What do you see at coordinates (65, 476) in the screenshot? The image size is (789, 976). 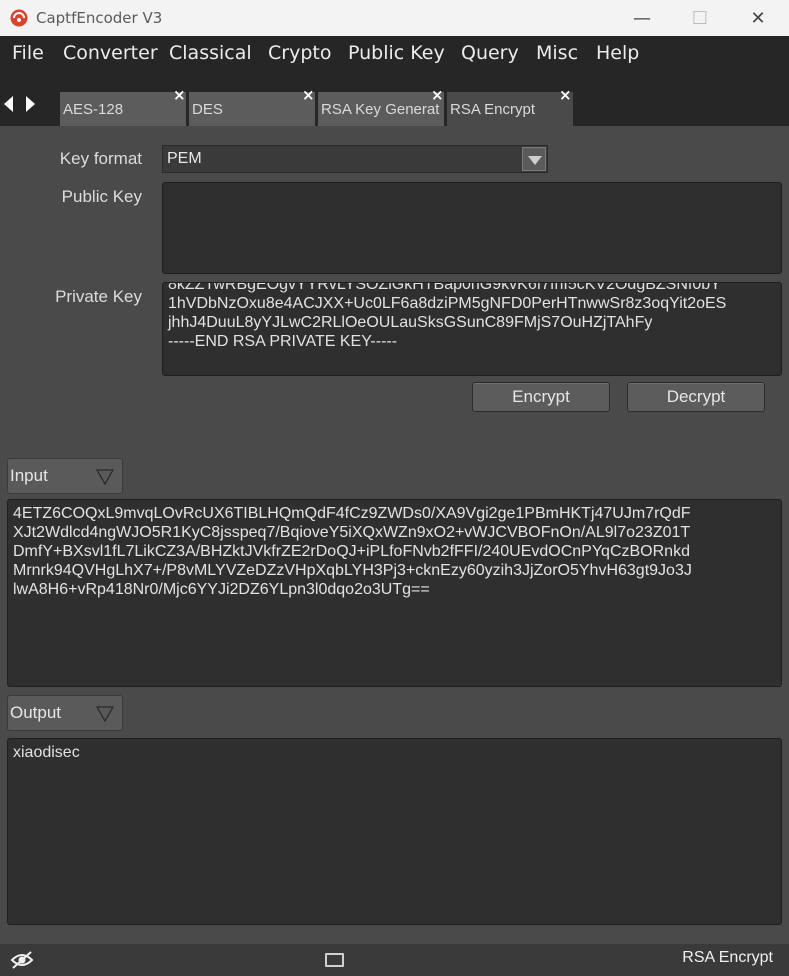 I see `input-format-select: Input` at bounding box center [65, 476].